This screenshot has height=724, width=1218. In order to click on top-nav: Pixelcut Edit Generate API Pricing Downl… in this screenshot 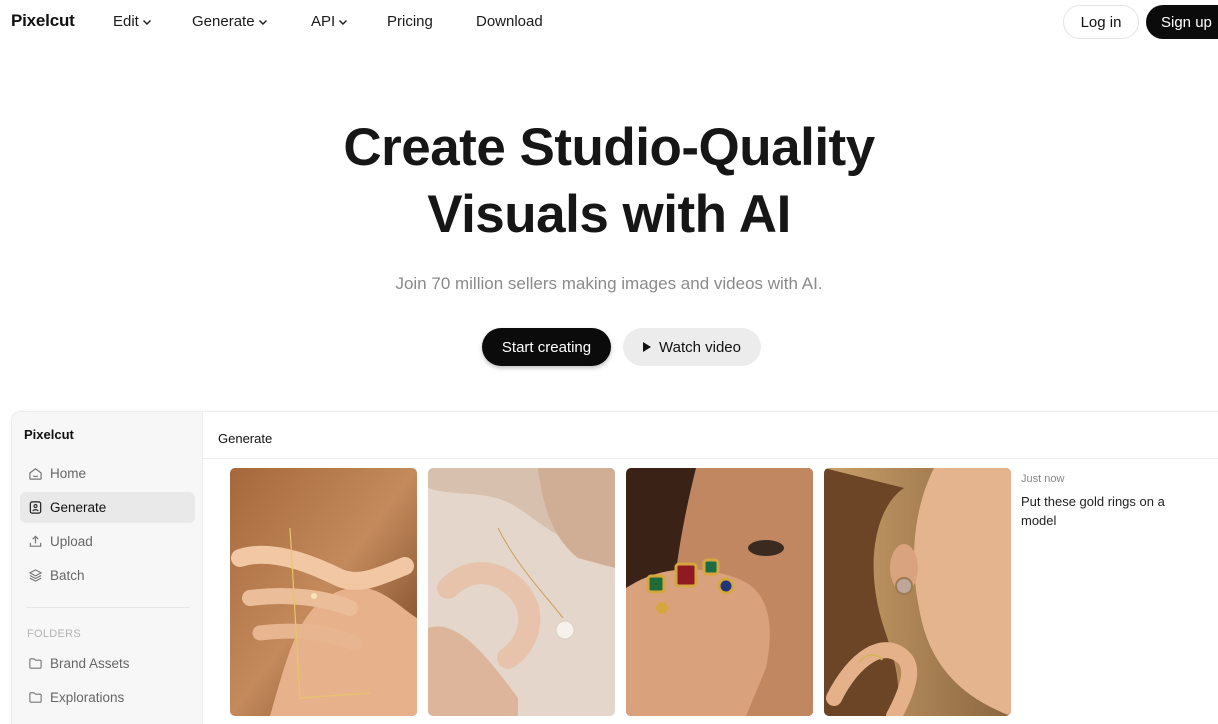, I will do `click(609, 22)`.